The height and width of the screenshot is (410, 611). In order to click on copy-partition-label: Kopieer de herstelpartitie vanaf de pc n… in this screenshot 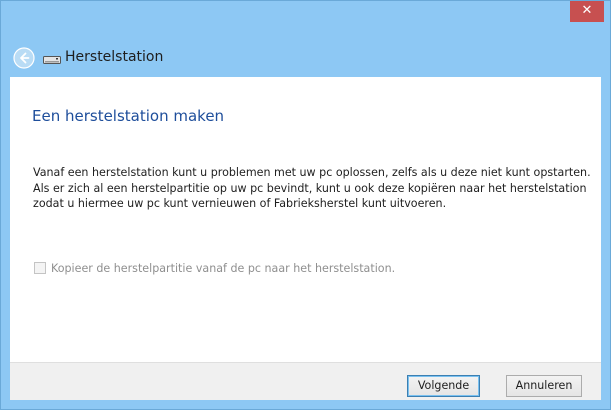, I will do `click(223, 268)`.